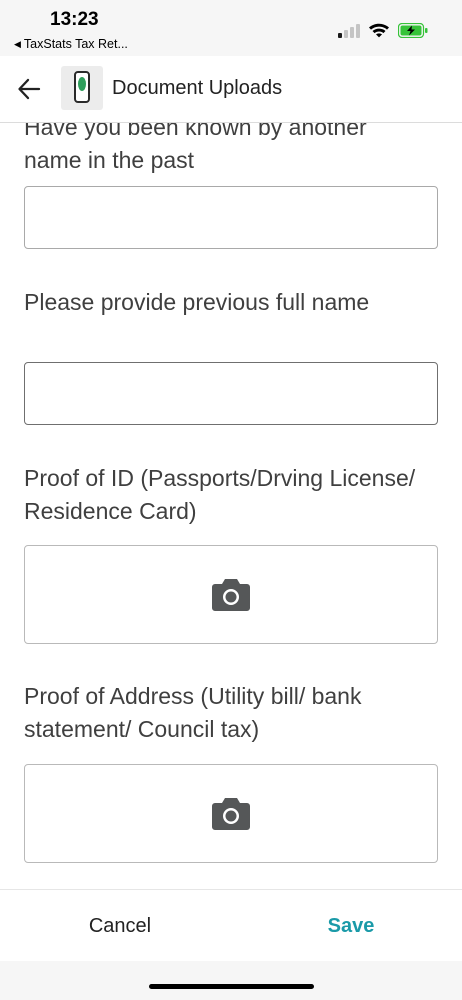 Image resolution: width=462 pixels, height=1000 pixels. What do you see at coordinates (350, 31) in the screenshot?
I see `cellular-signal-icon` at bounding box center [350, 31].